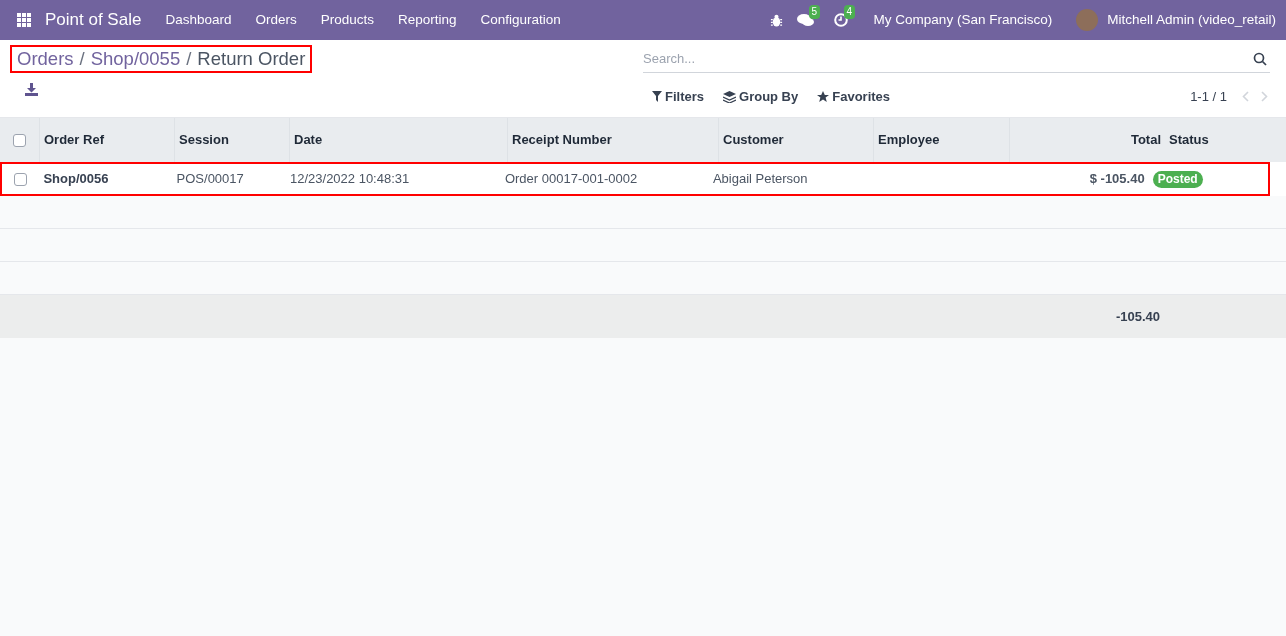 This screenshot has width=1286, height=636. I want to click on breadcrumb-link: Shop/0055, so click(135, 59).